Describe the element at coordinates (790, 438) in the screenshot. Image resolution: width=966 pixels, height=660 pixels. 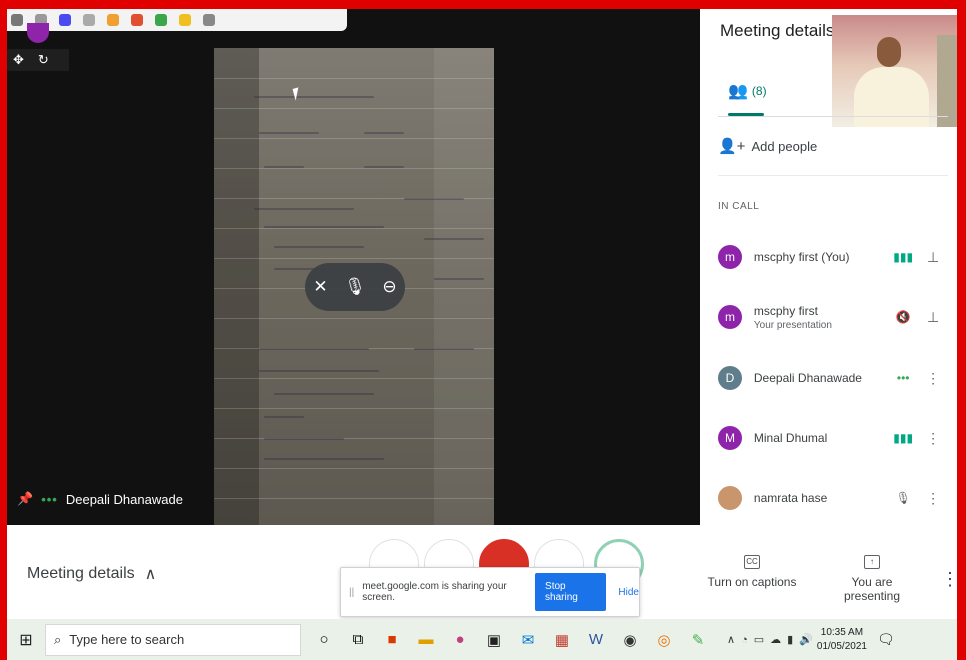
I see `participant-name: Minal Dhumal` at that location.